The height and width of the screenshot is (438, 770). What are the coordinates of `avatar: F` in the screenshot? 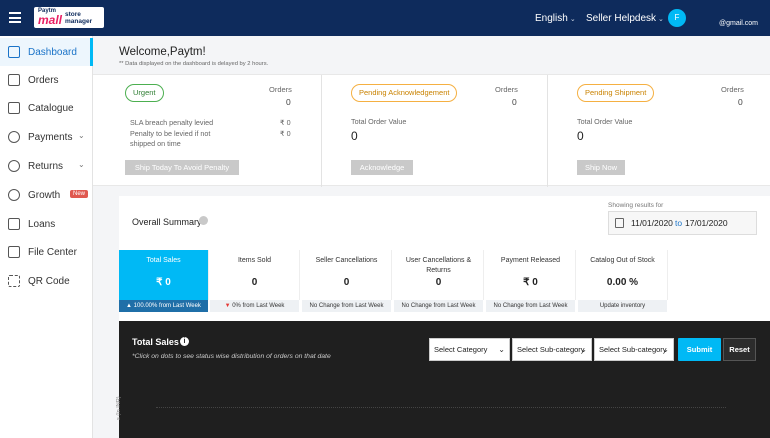 It's located at (677, 18).